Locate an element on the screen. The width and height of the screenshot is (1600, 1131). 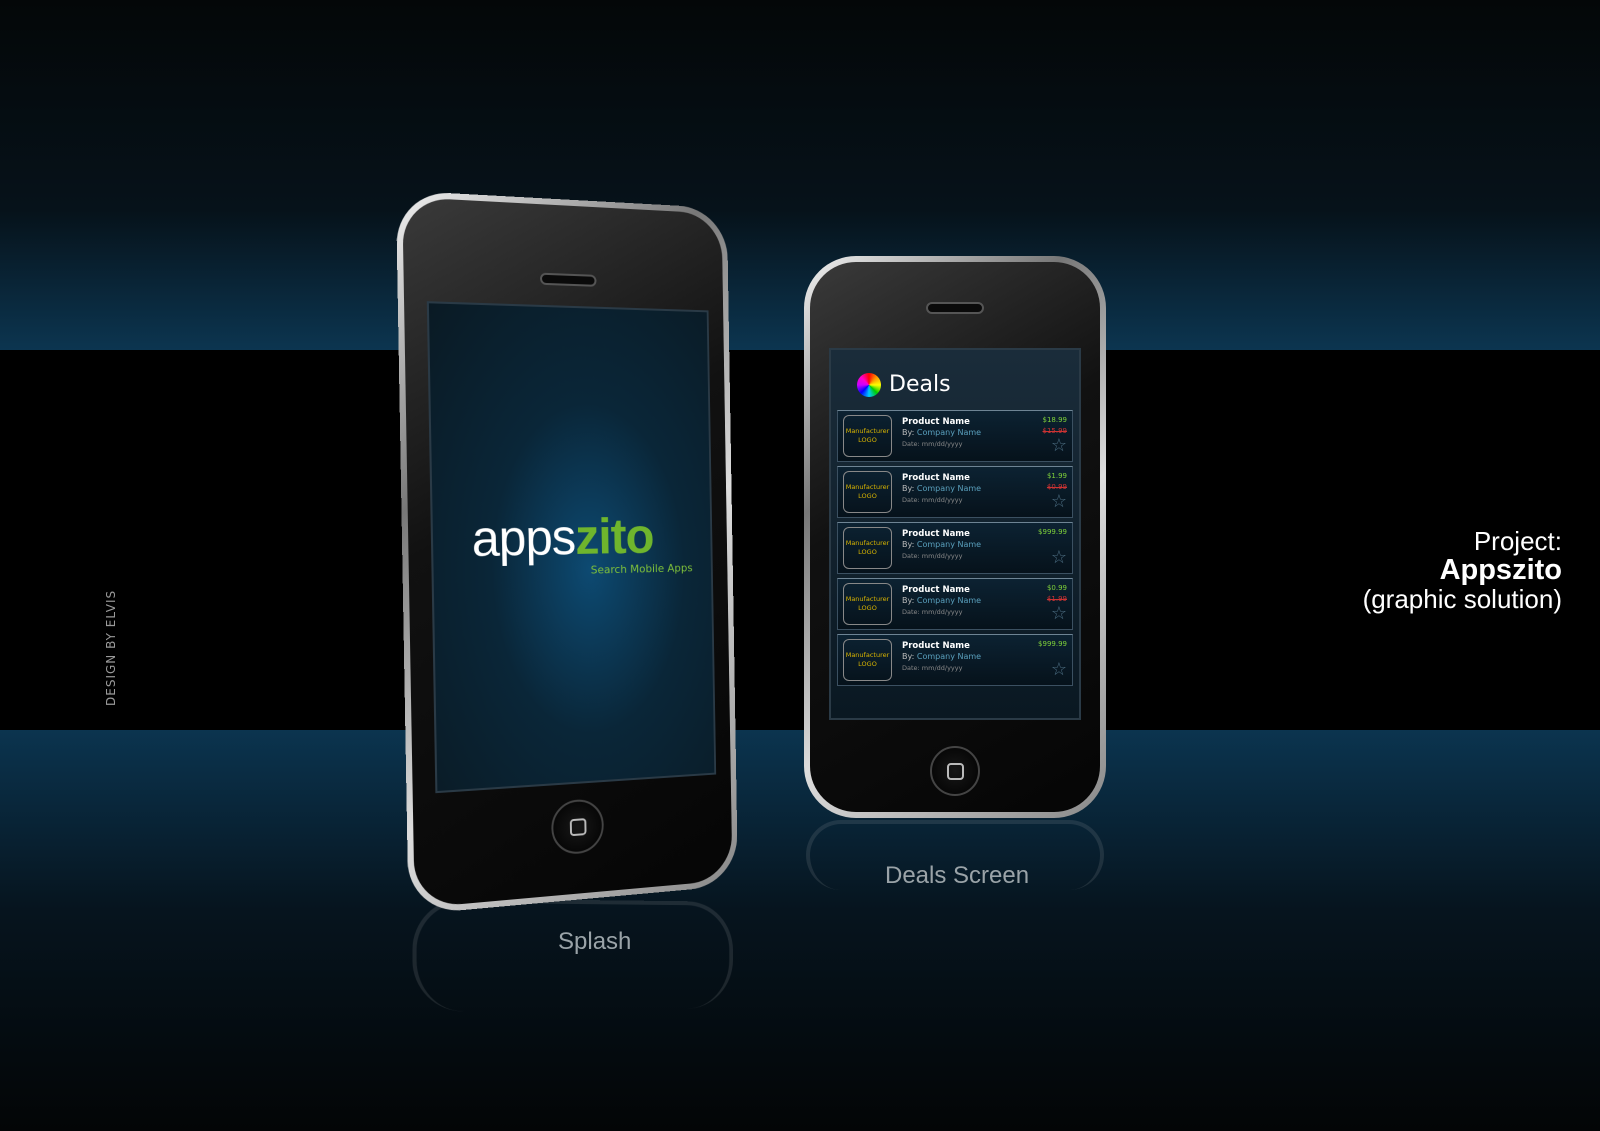
splash-phone: appszito Search Mobile Apps is located at coordinates (566, 552).